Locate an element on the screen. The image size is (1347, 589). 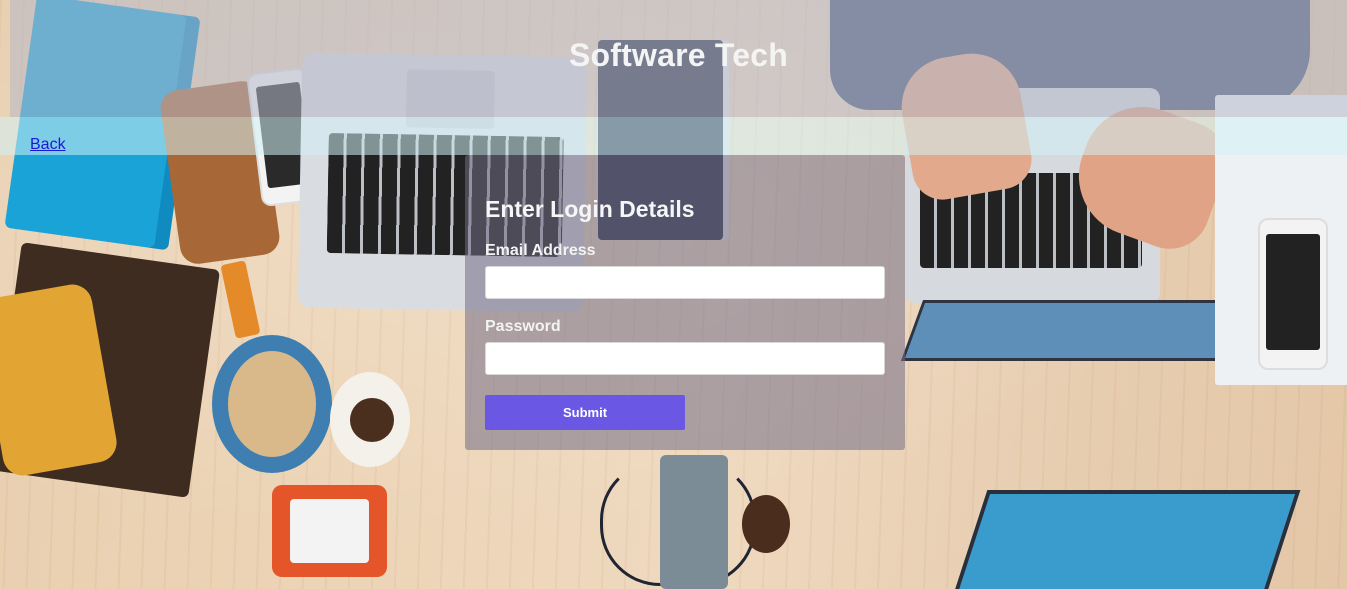
bottom-laptop-image is located at coordinates (1126, 539).